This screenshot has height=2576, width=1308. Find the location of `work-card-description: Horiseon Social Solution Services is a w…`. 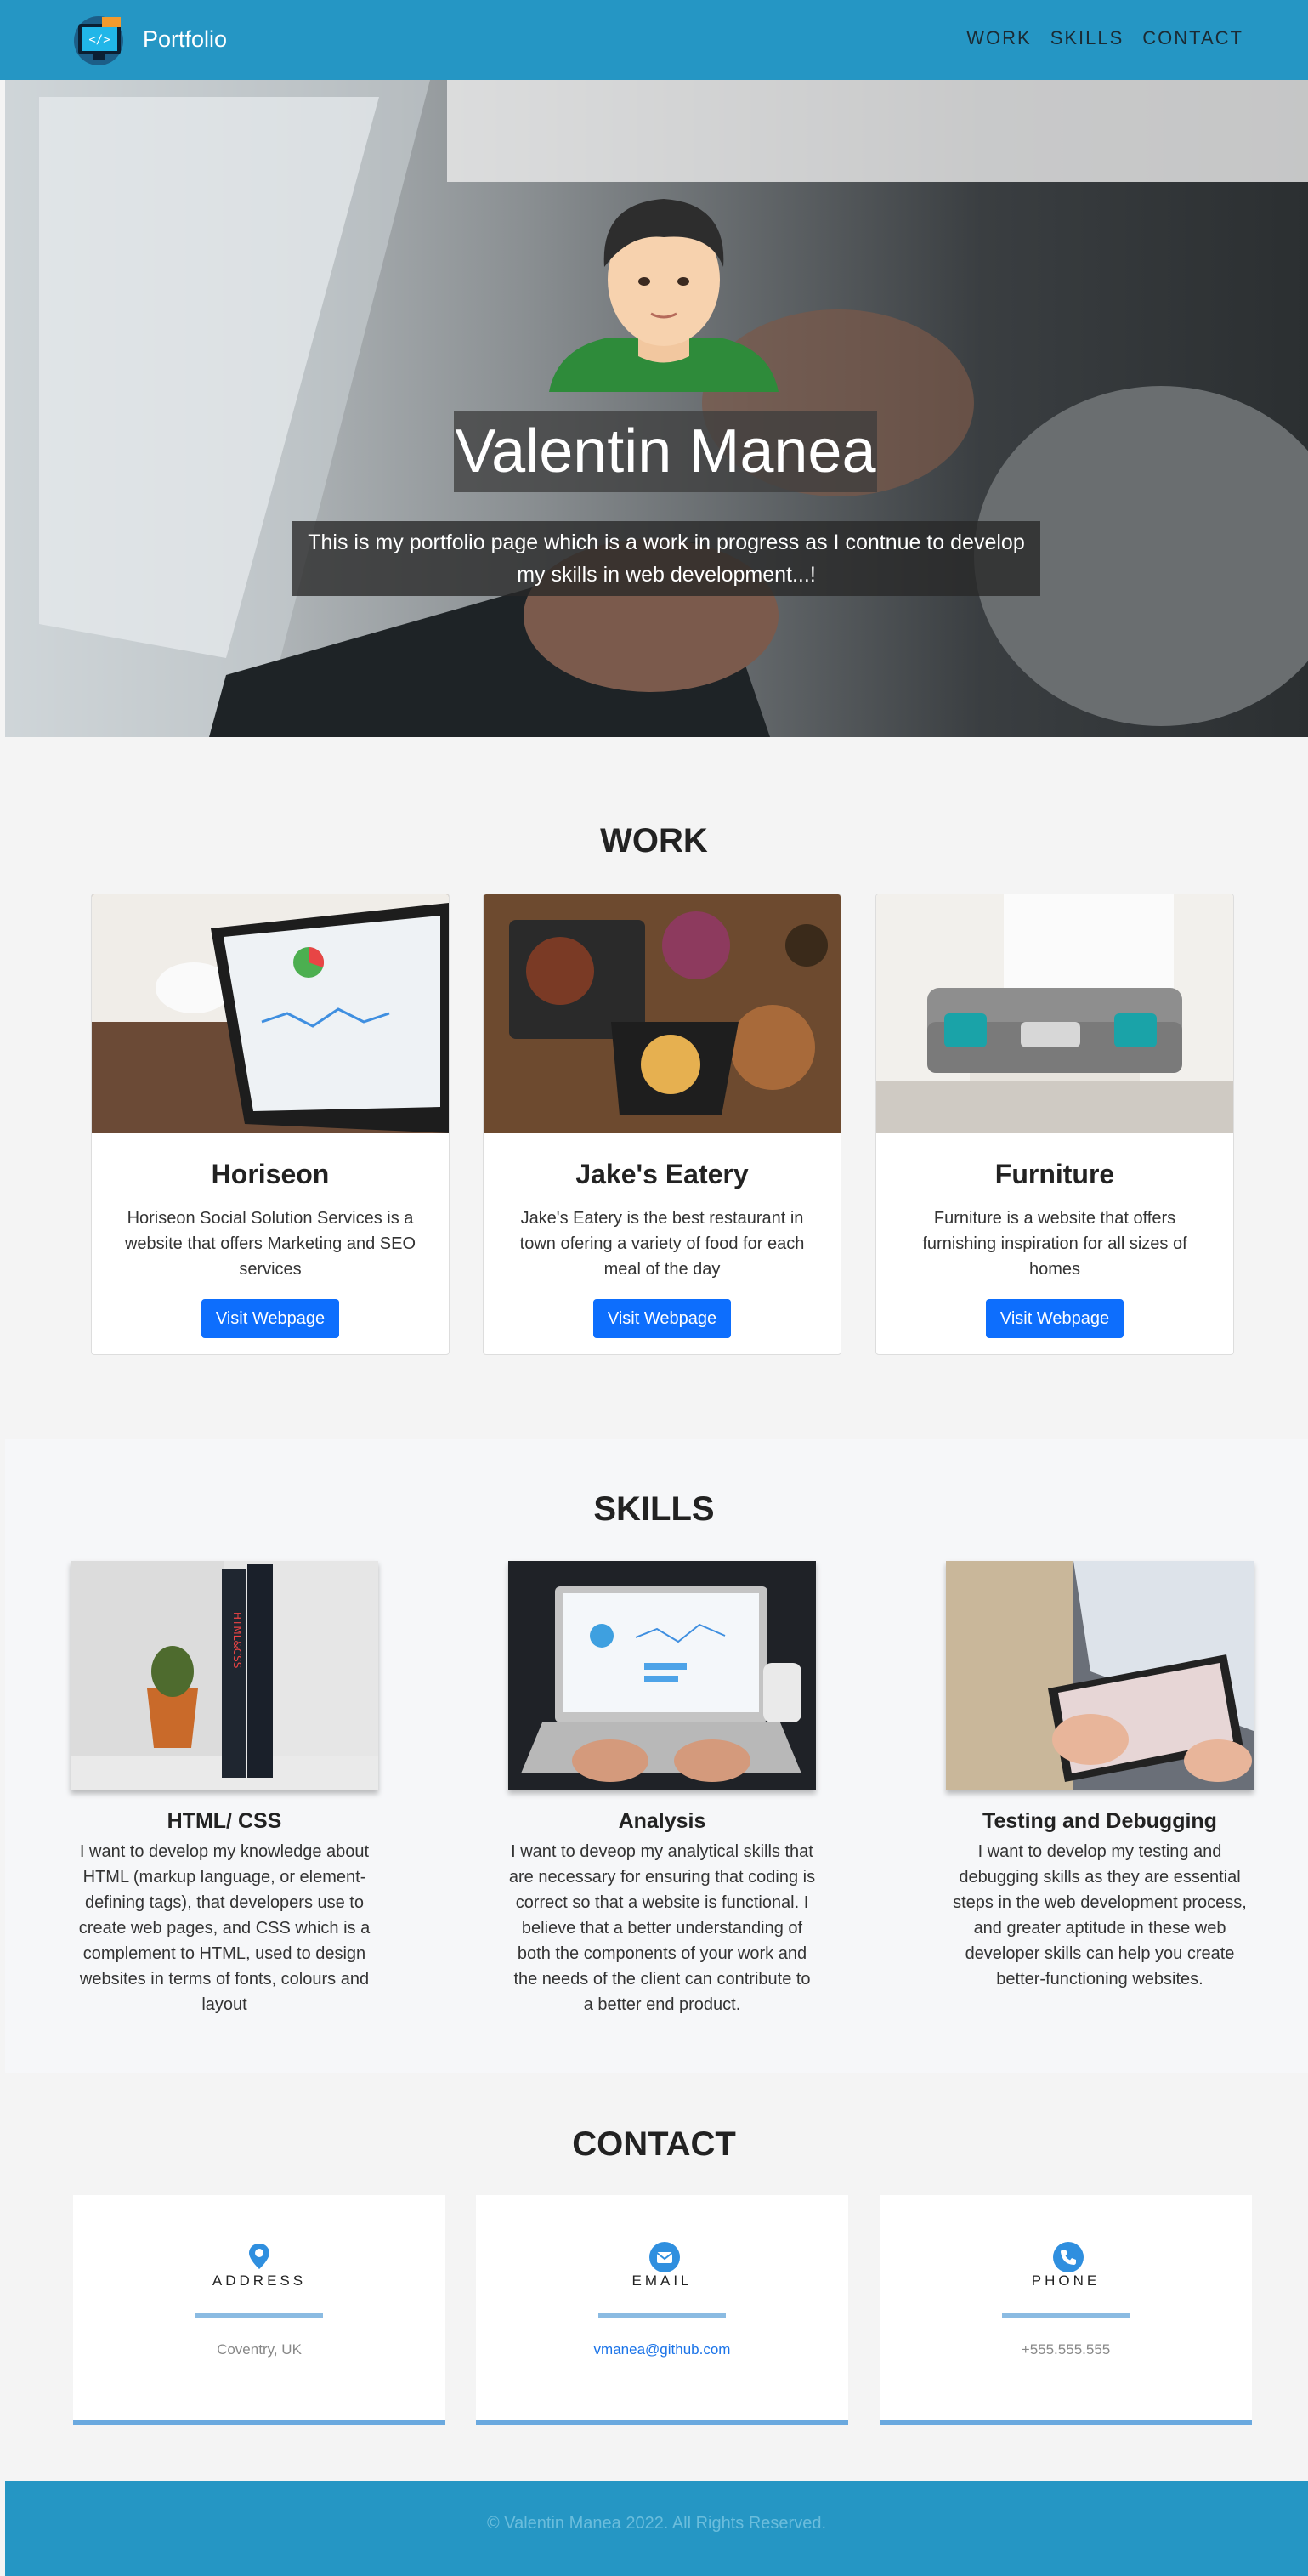

work-card-description: Horiseon Social Solution Services is a w… is located at coordinates (270, 1244).